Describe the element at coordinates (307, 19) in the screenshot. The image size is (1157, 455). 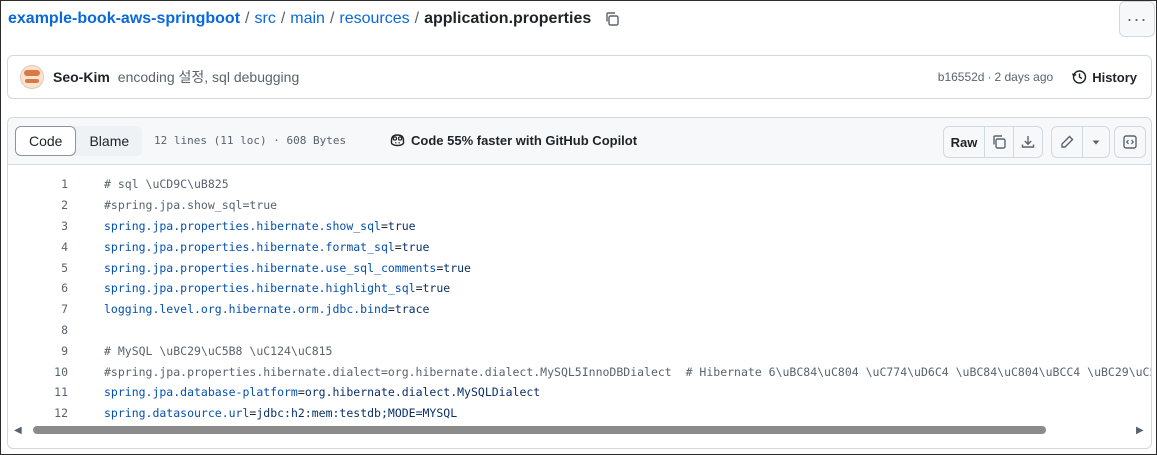
I see `breadcrumb-main-link: main` at that location.